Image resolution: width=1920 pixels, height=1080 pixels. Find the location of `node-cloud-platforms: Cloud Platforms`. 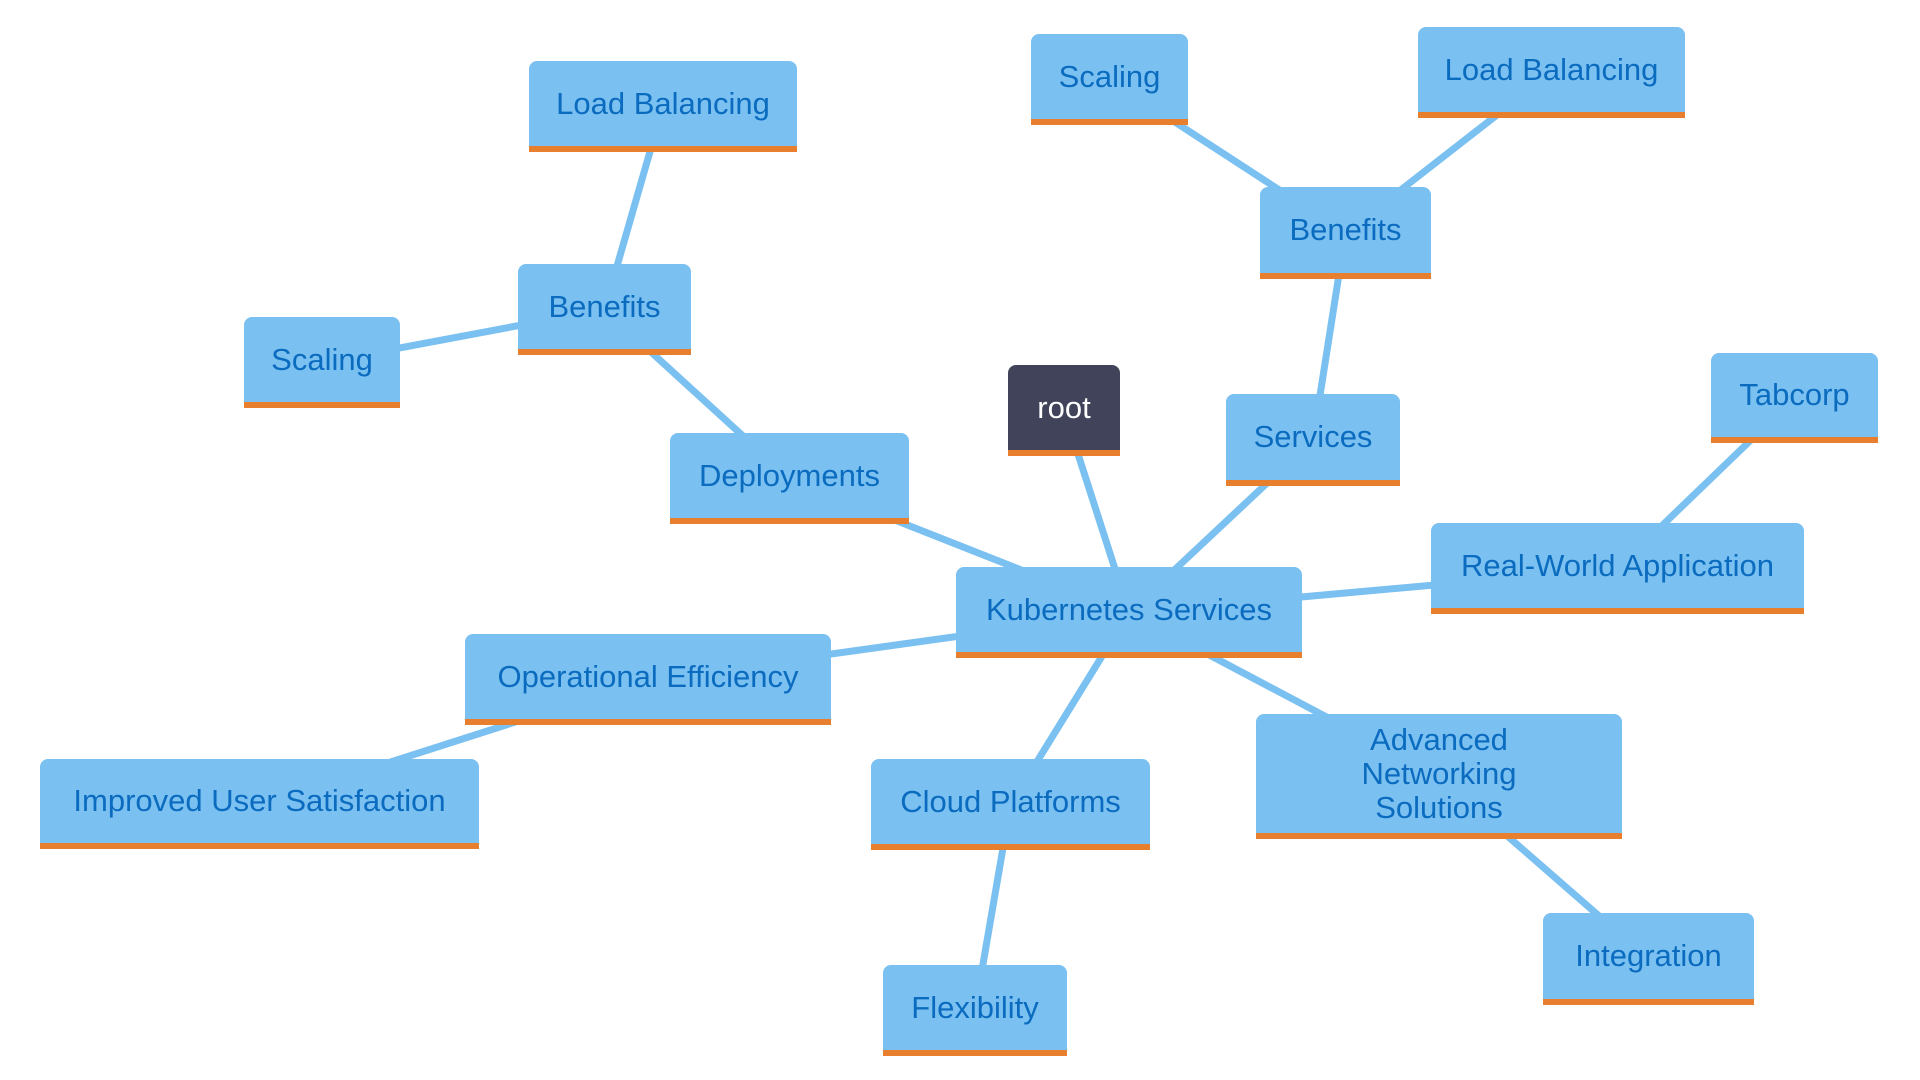

node-cloud-platforms: Cloud Platforms is located at coordinates (1010, 804).